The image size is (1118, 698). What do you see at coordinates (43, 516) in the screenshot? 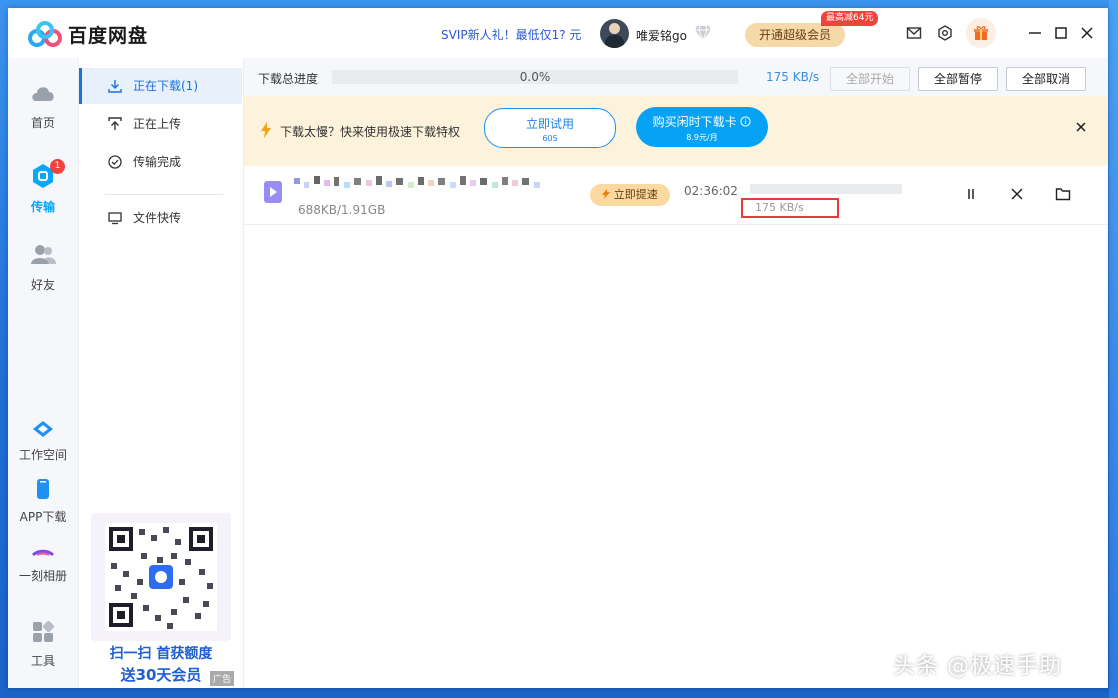
I see `nav-label-app-download: APP下载` at bounding box center [43, 516].